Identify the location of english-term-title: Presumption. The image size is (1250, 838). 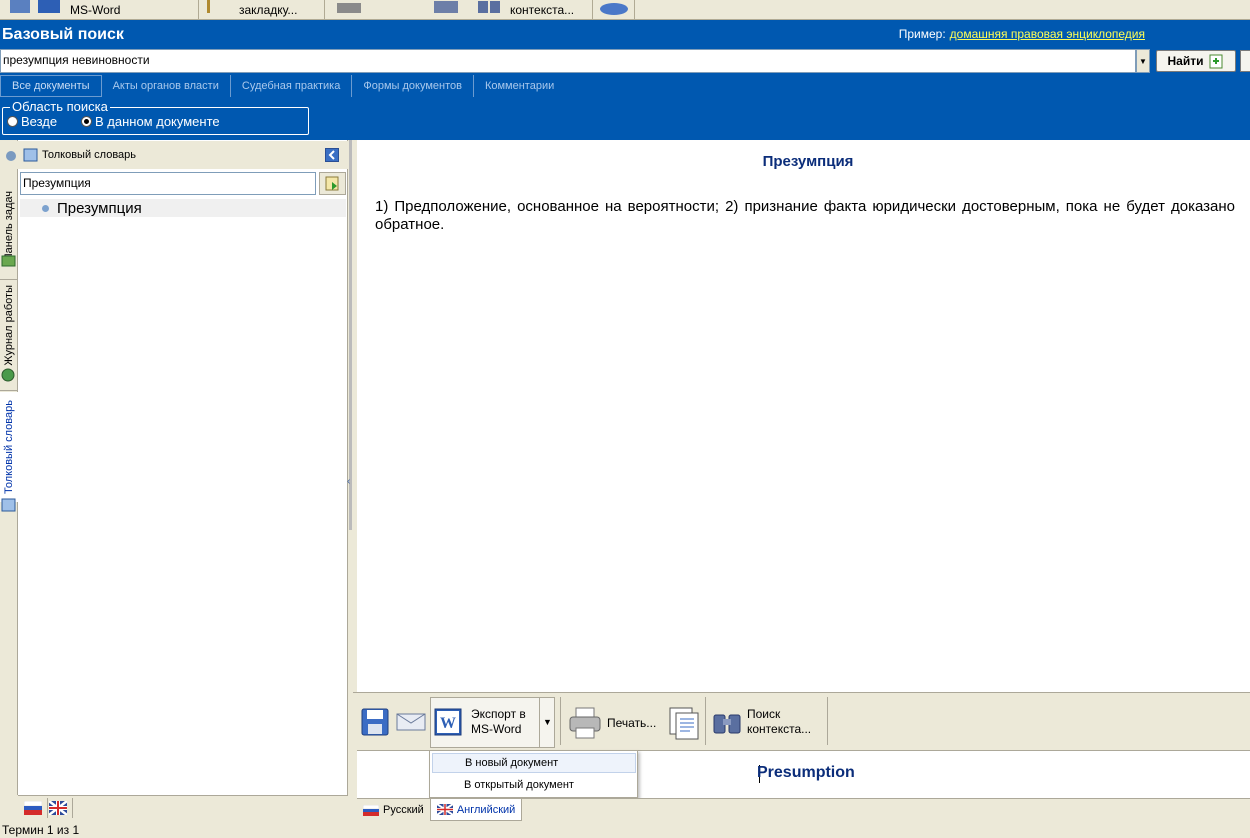
(806, 772).